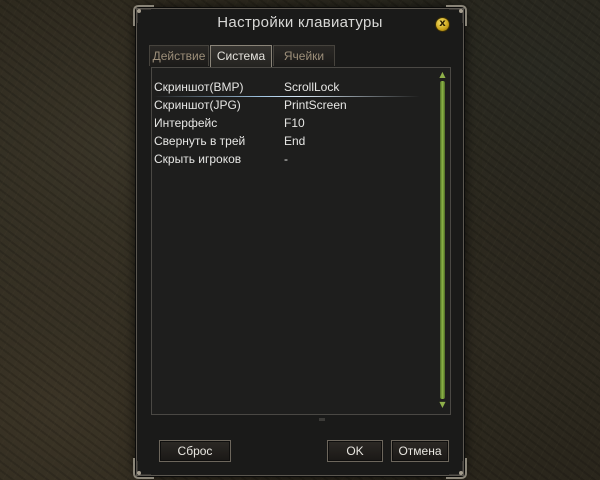  I want to click on hotkey-row-interface: Интерфейс F10, so click(294, 123).